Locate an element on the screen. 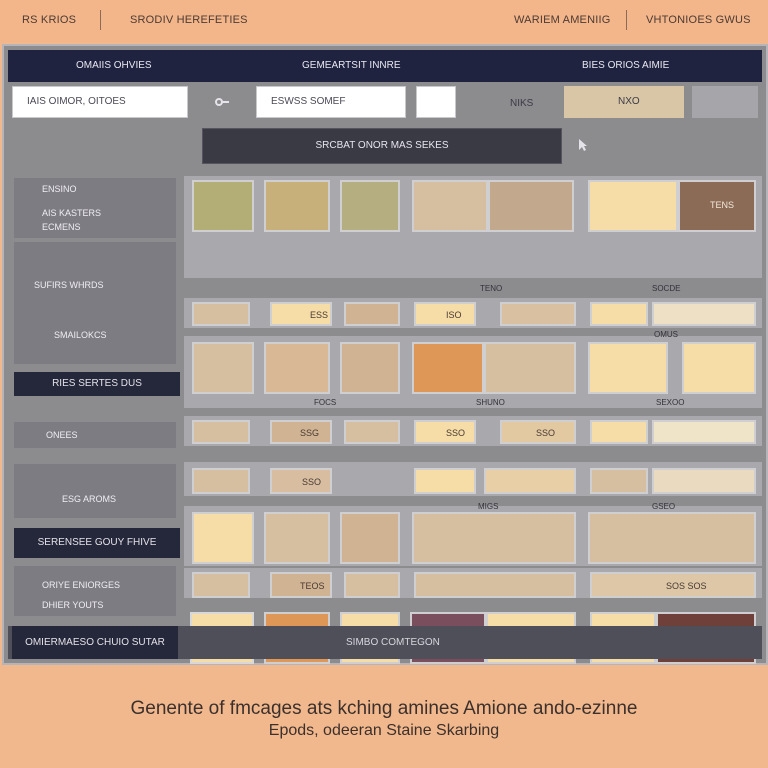 The width and height of the screenshot is (768, 768). color-swatch: SSG is located at coordinates (301, 432).